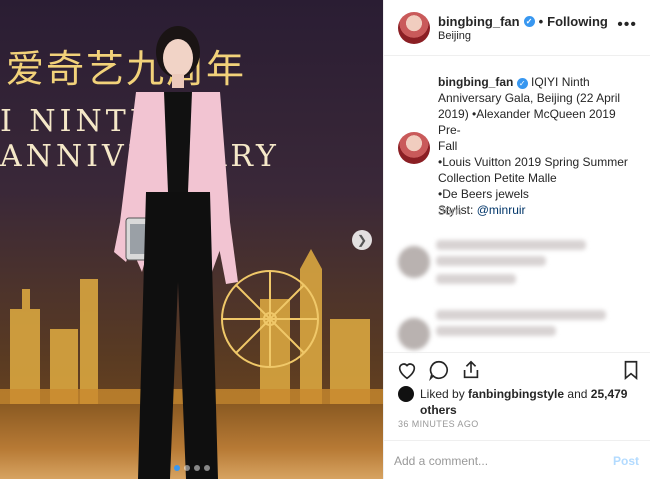  I want to click on caption-line: 2019) •Alexander McQueen 2019 Pre-, so click(527, 122).